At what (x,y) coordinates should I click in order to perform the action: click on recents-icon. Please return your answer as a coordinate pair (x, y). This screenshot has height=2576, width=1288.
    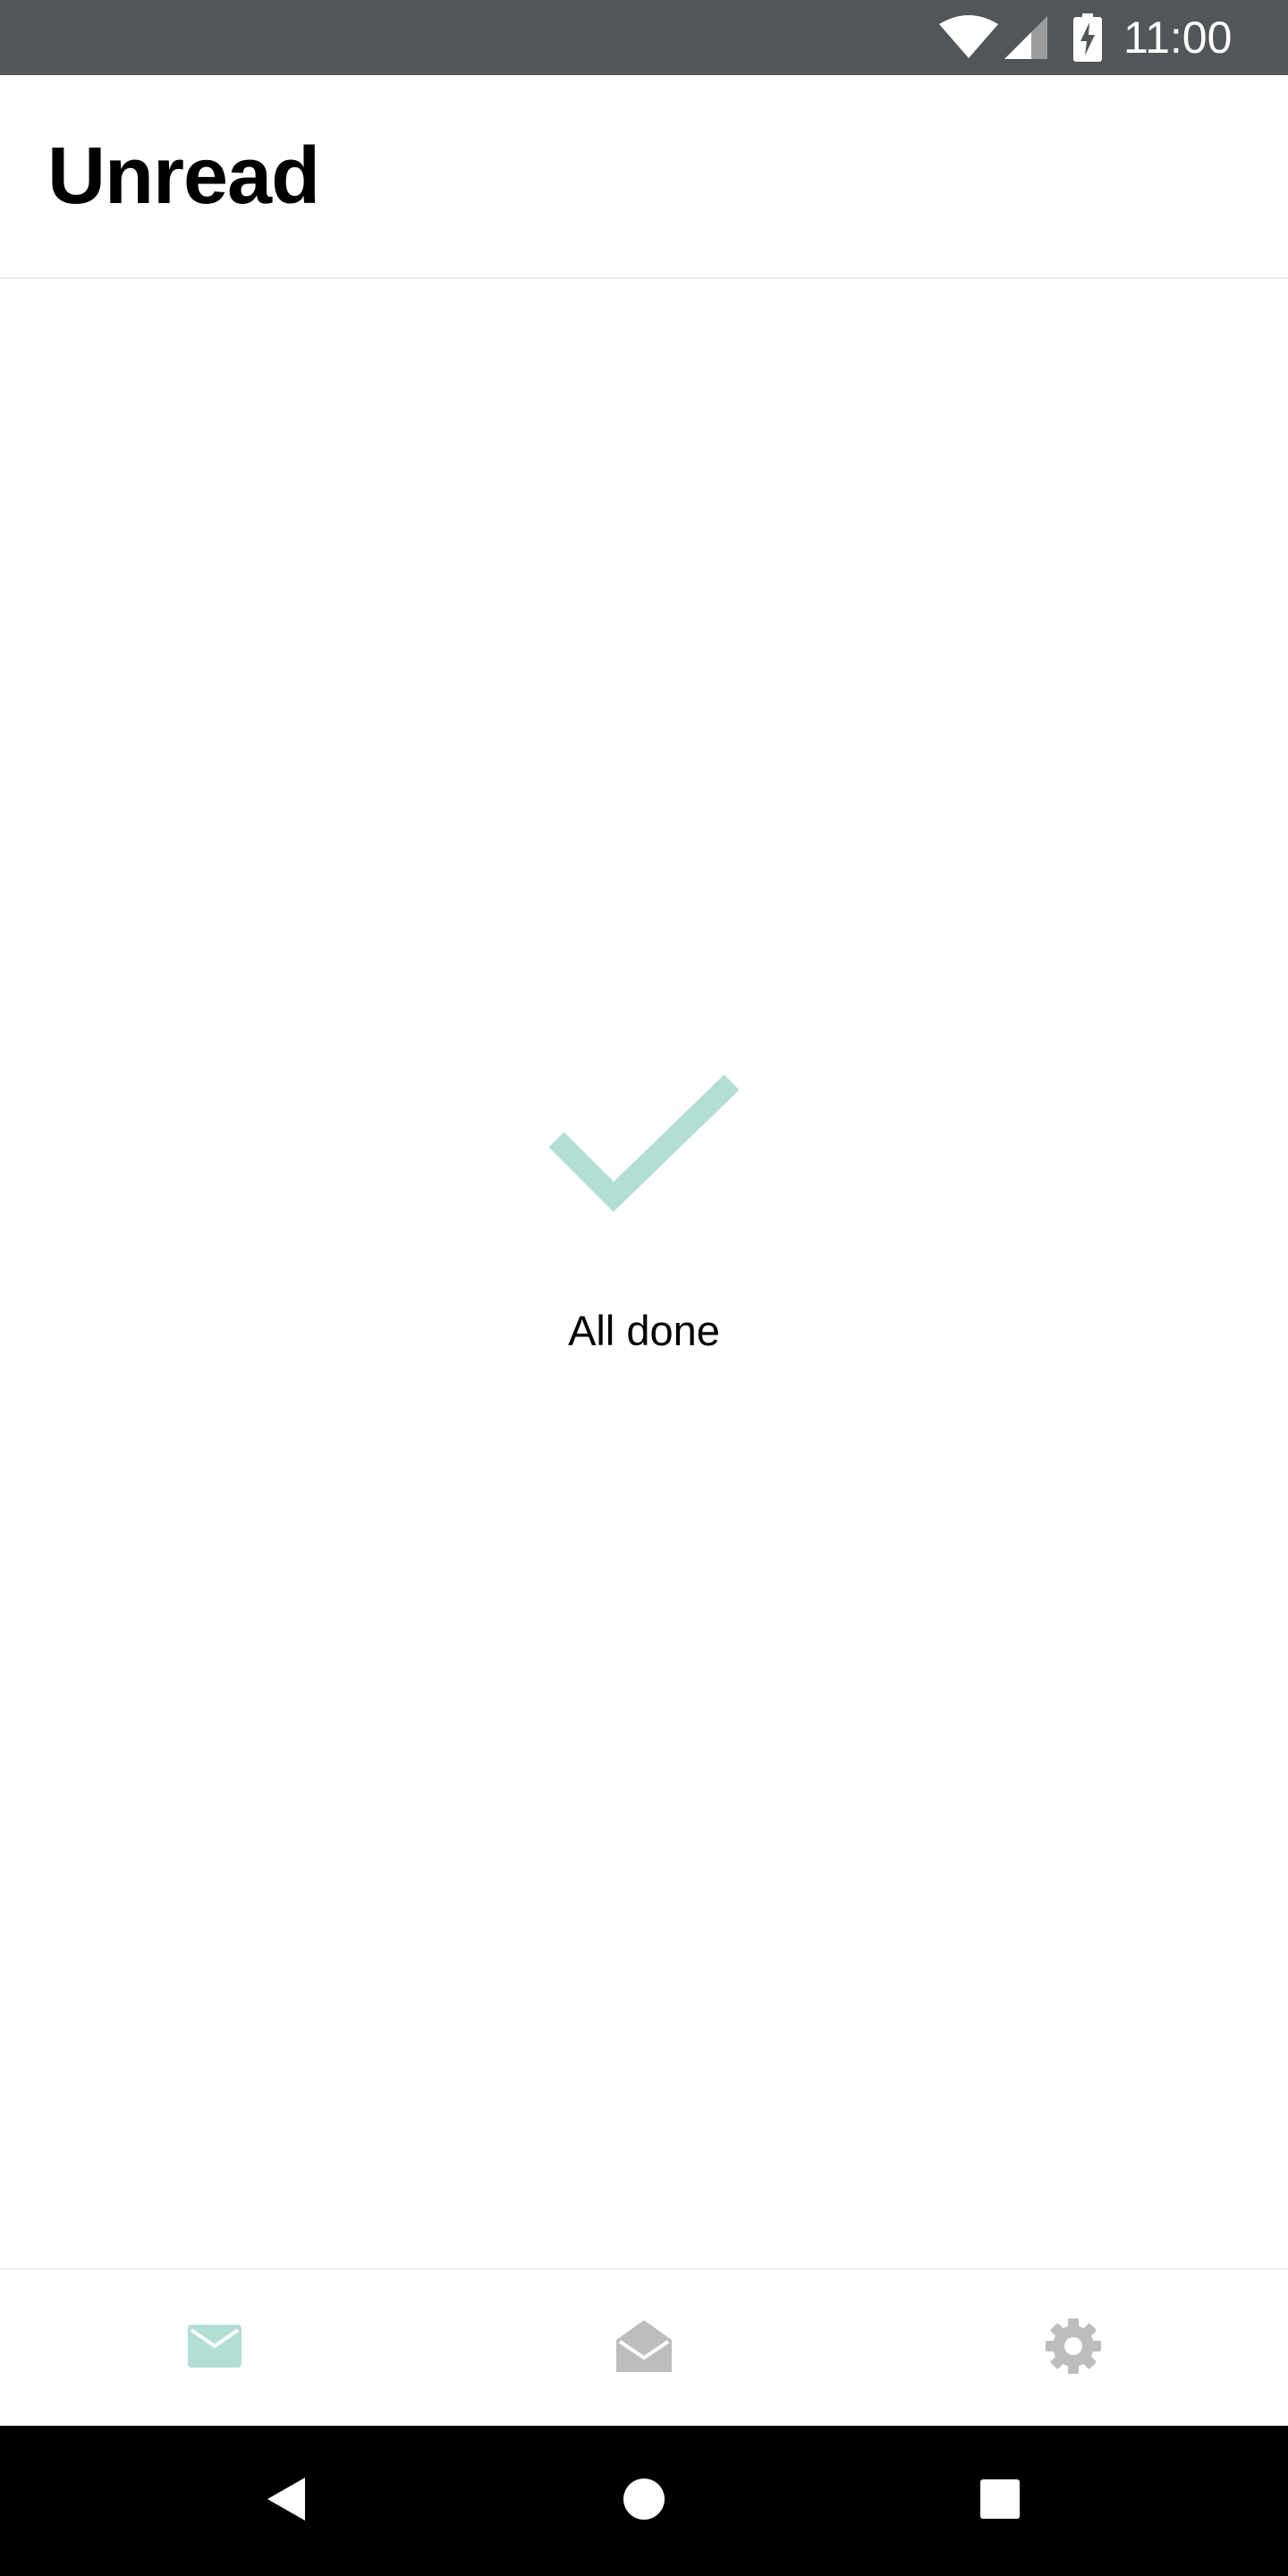
    Looking at the image, I should click on (1000, 2501).